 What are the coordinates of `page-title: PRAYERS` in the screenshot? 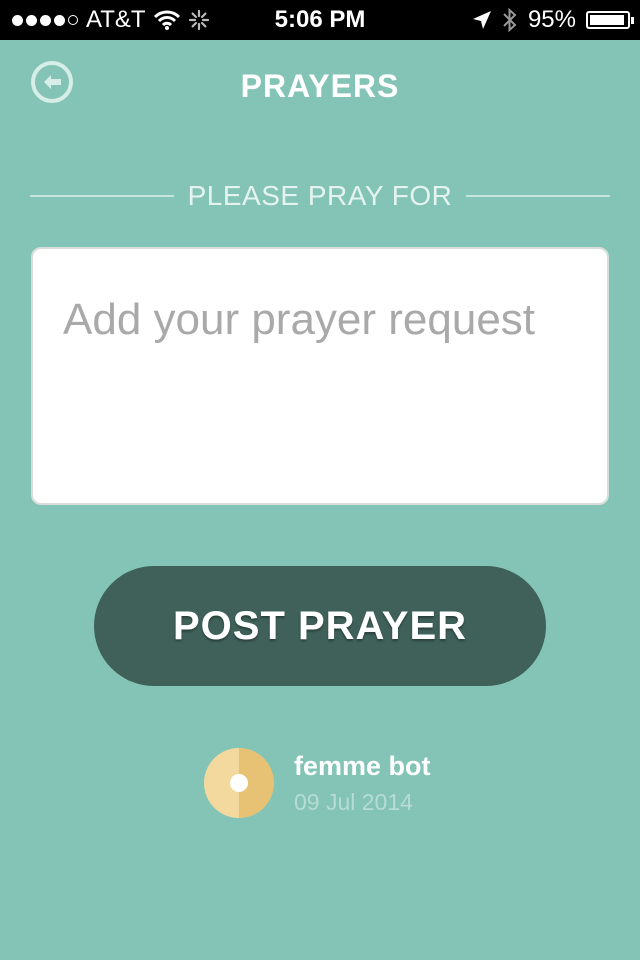 It's located at (320, 86).